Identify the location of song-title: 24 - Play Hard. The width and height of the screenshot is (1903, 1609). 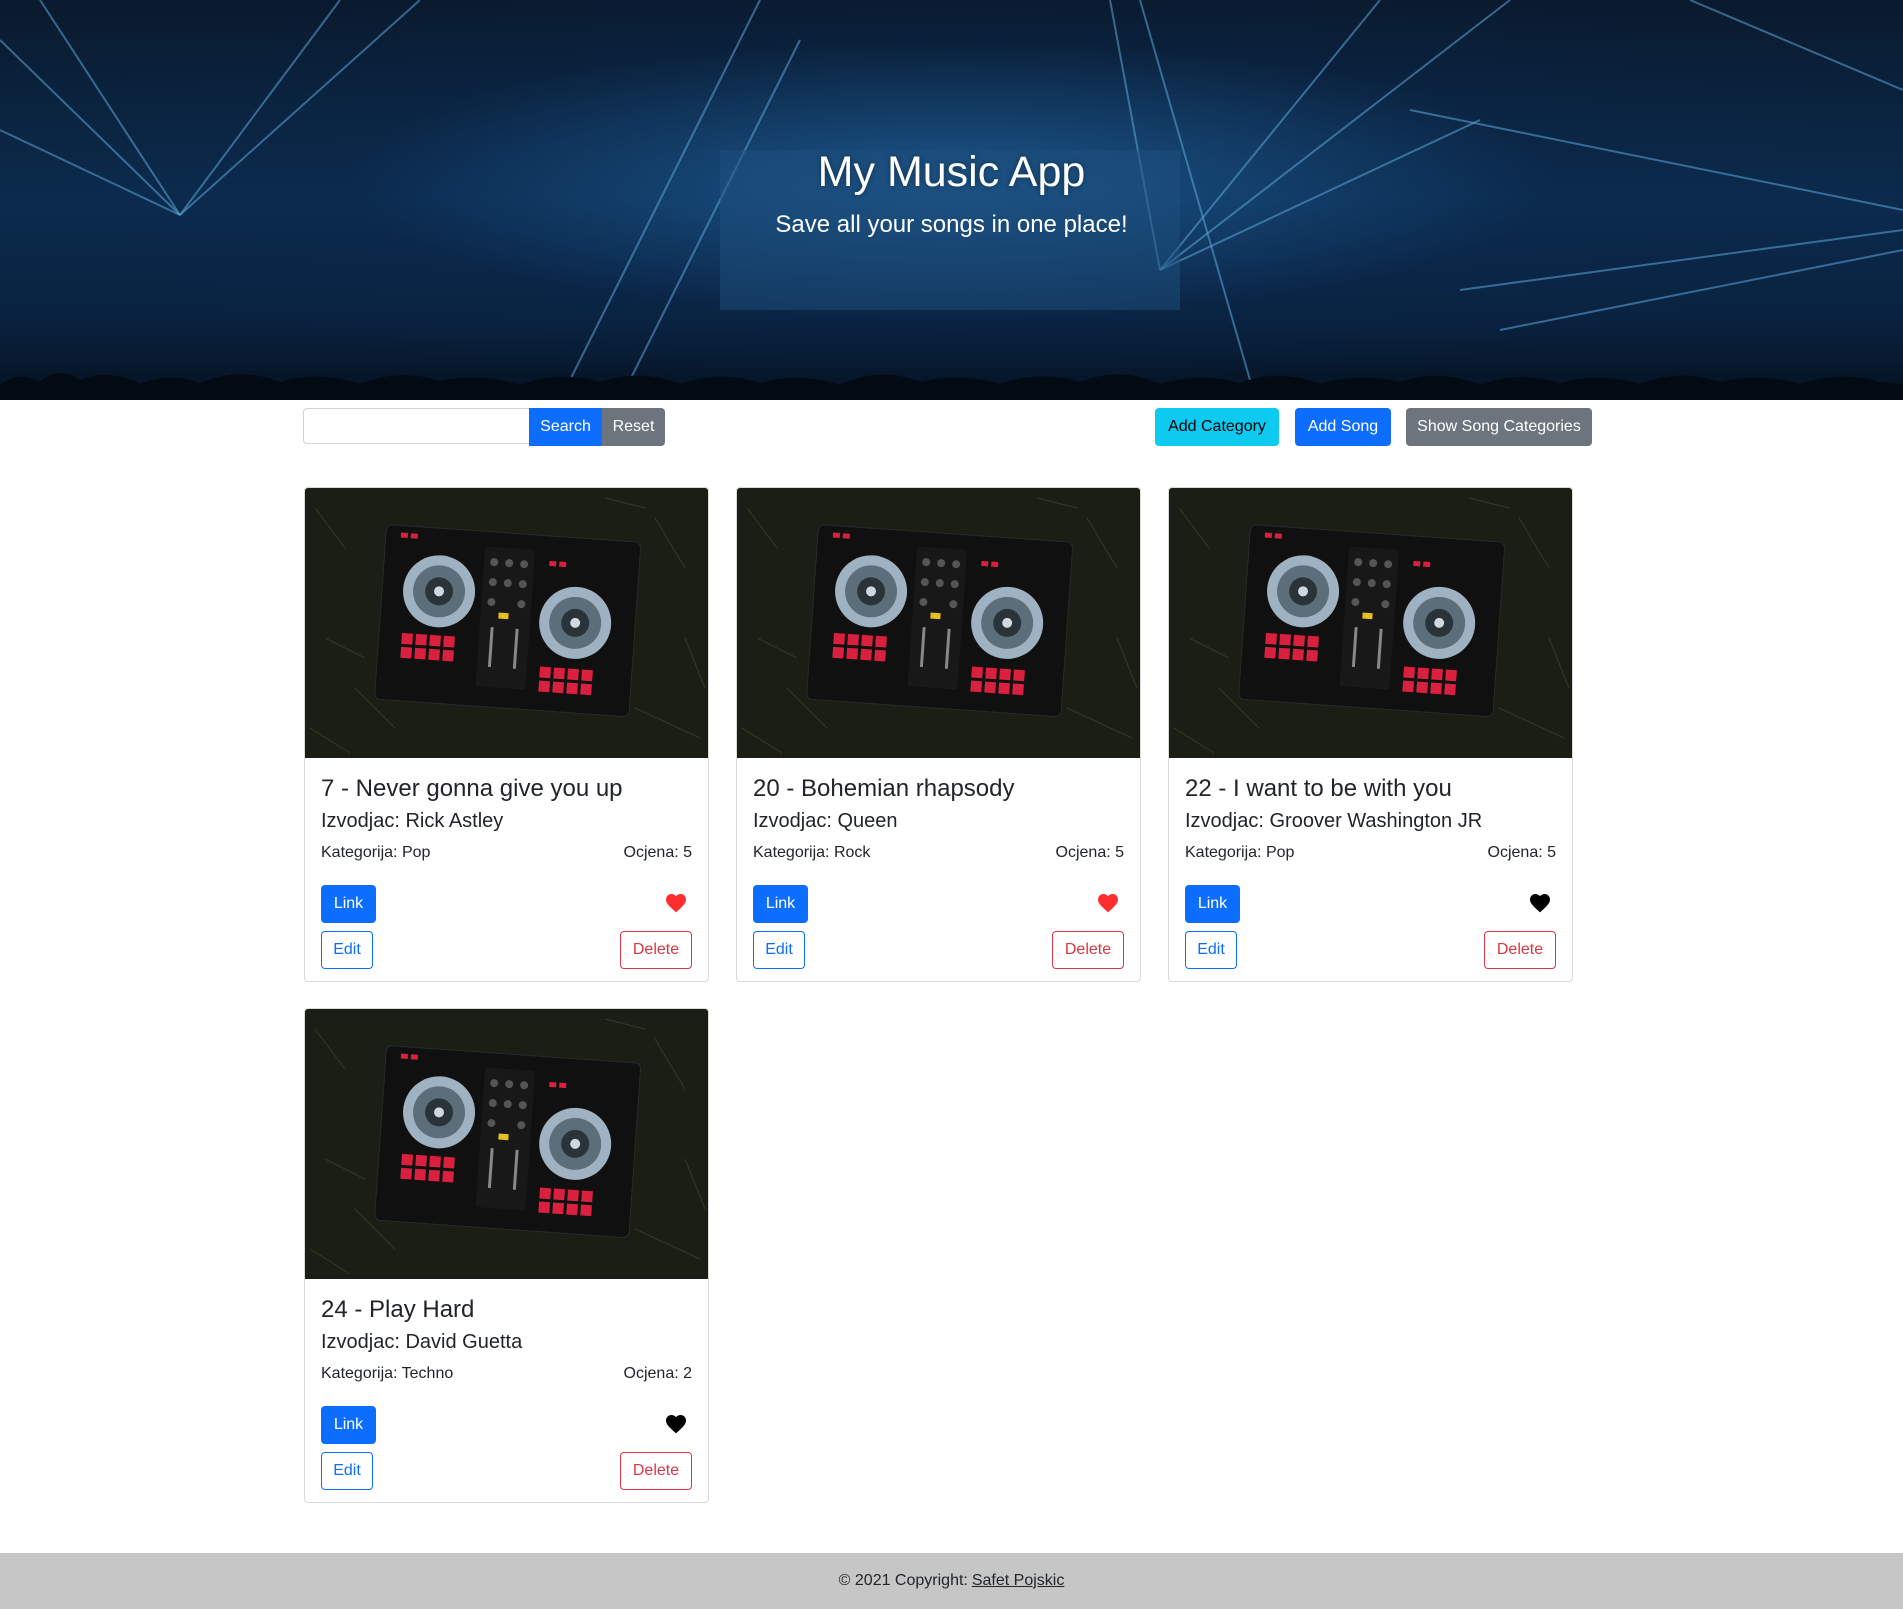
(398, 1309).